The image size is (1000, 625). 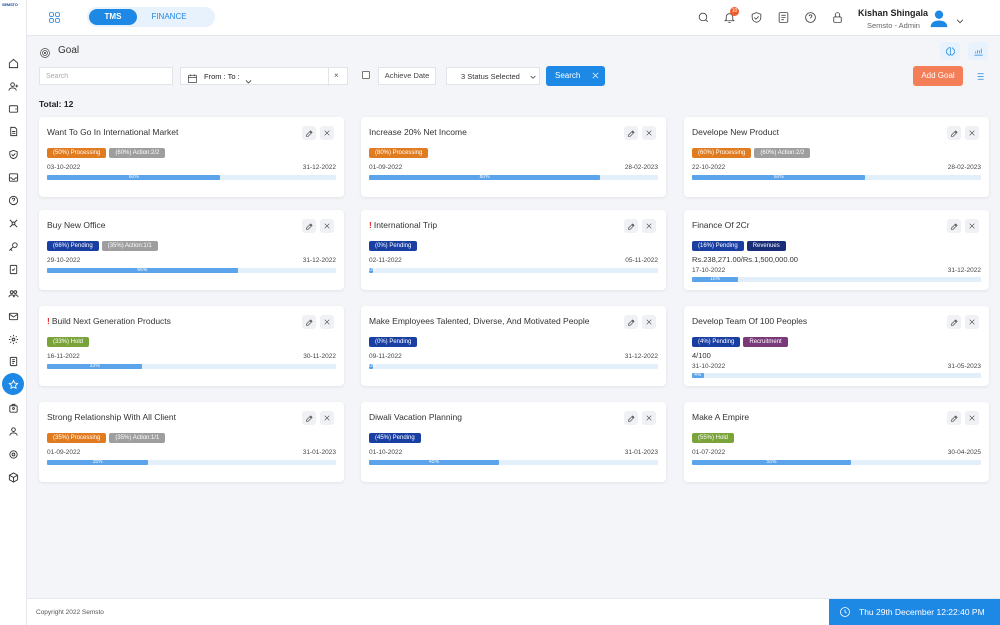 I want to click on inbox-icon, so click(x=13, y=177).